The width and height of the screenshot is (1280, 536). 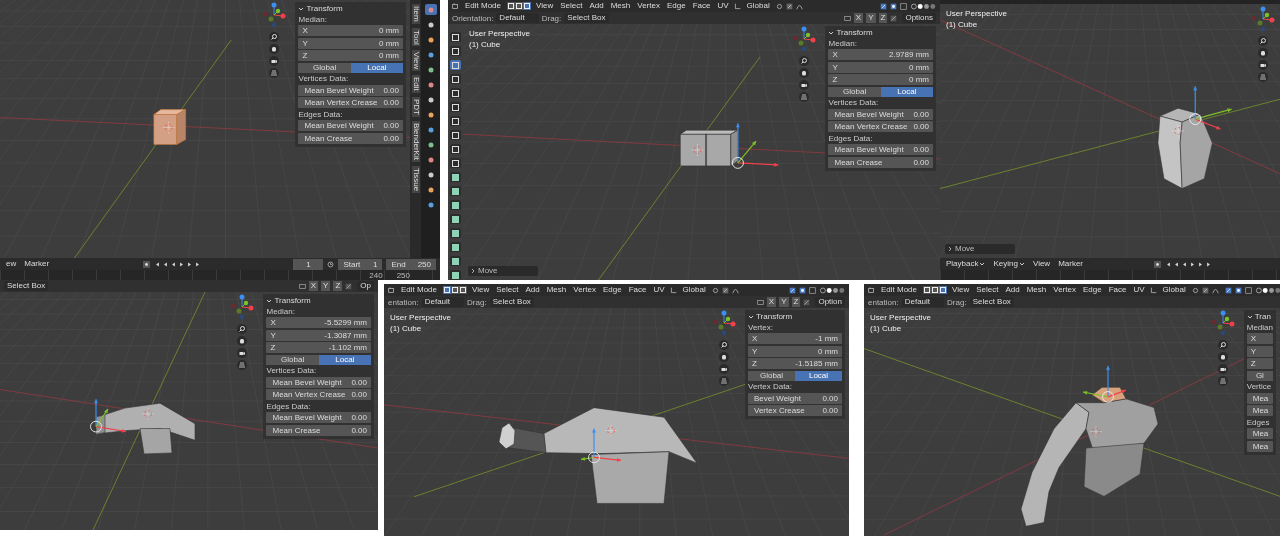 What do you see at coordinates (415, 37) in the screenshot?
I see `sidebar-tab: Tool` at bounding box center [415, 37].